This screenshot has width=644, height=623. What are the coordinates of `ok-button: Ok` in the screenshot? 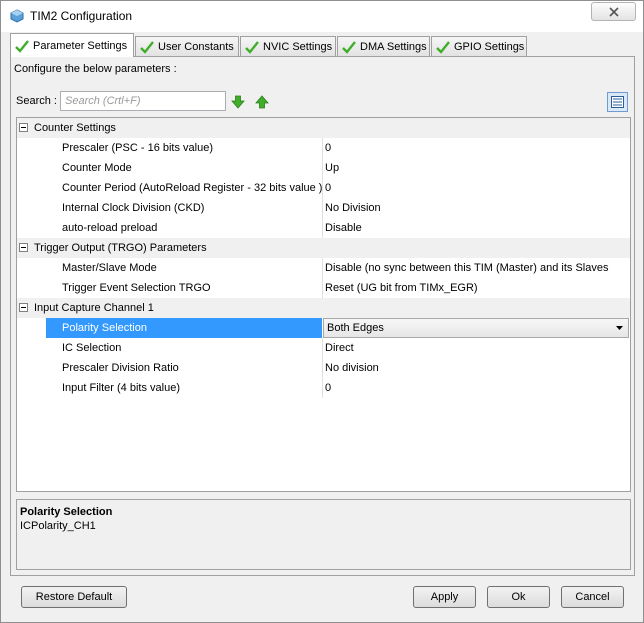 It's located at (518, 597).